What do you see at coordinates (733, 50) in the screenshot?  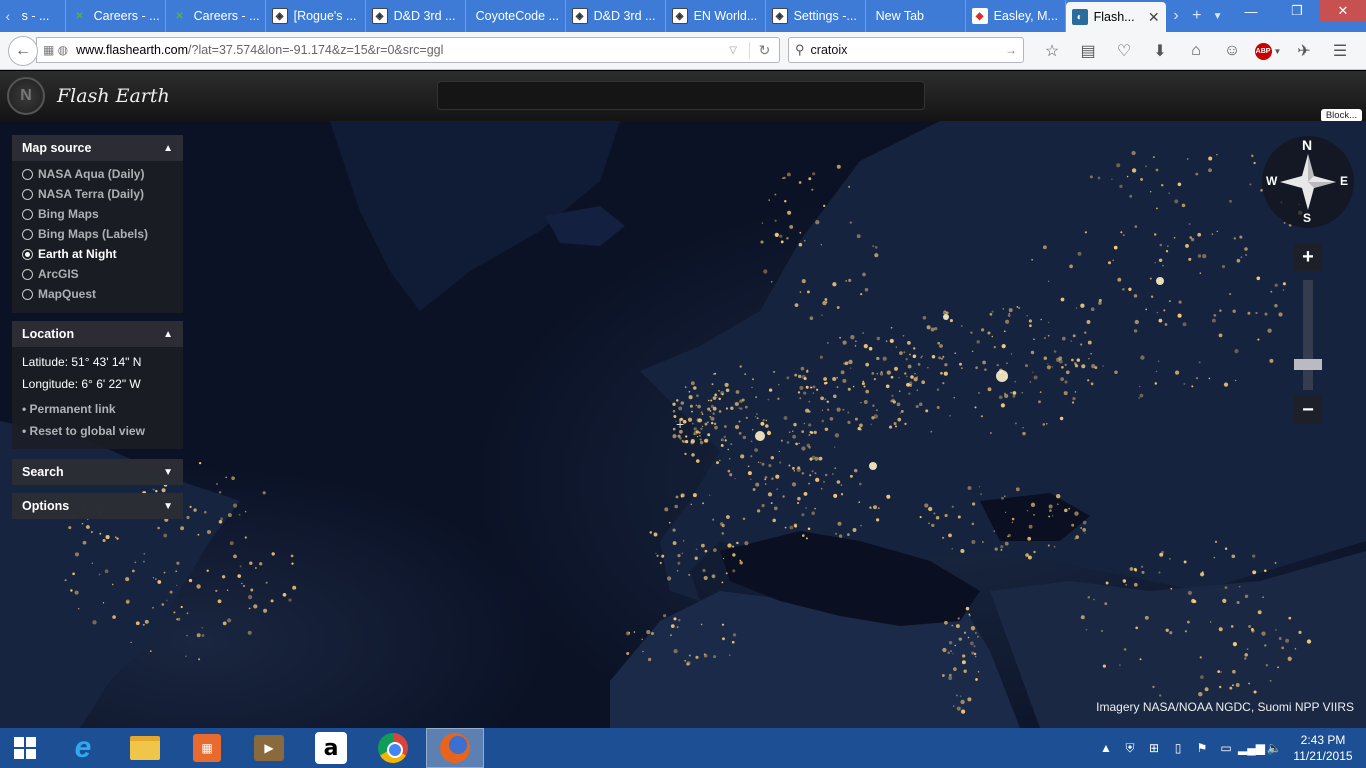 I see `history-dropdown-icon: ▽` at bounding box center [733, 50].